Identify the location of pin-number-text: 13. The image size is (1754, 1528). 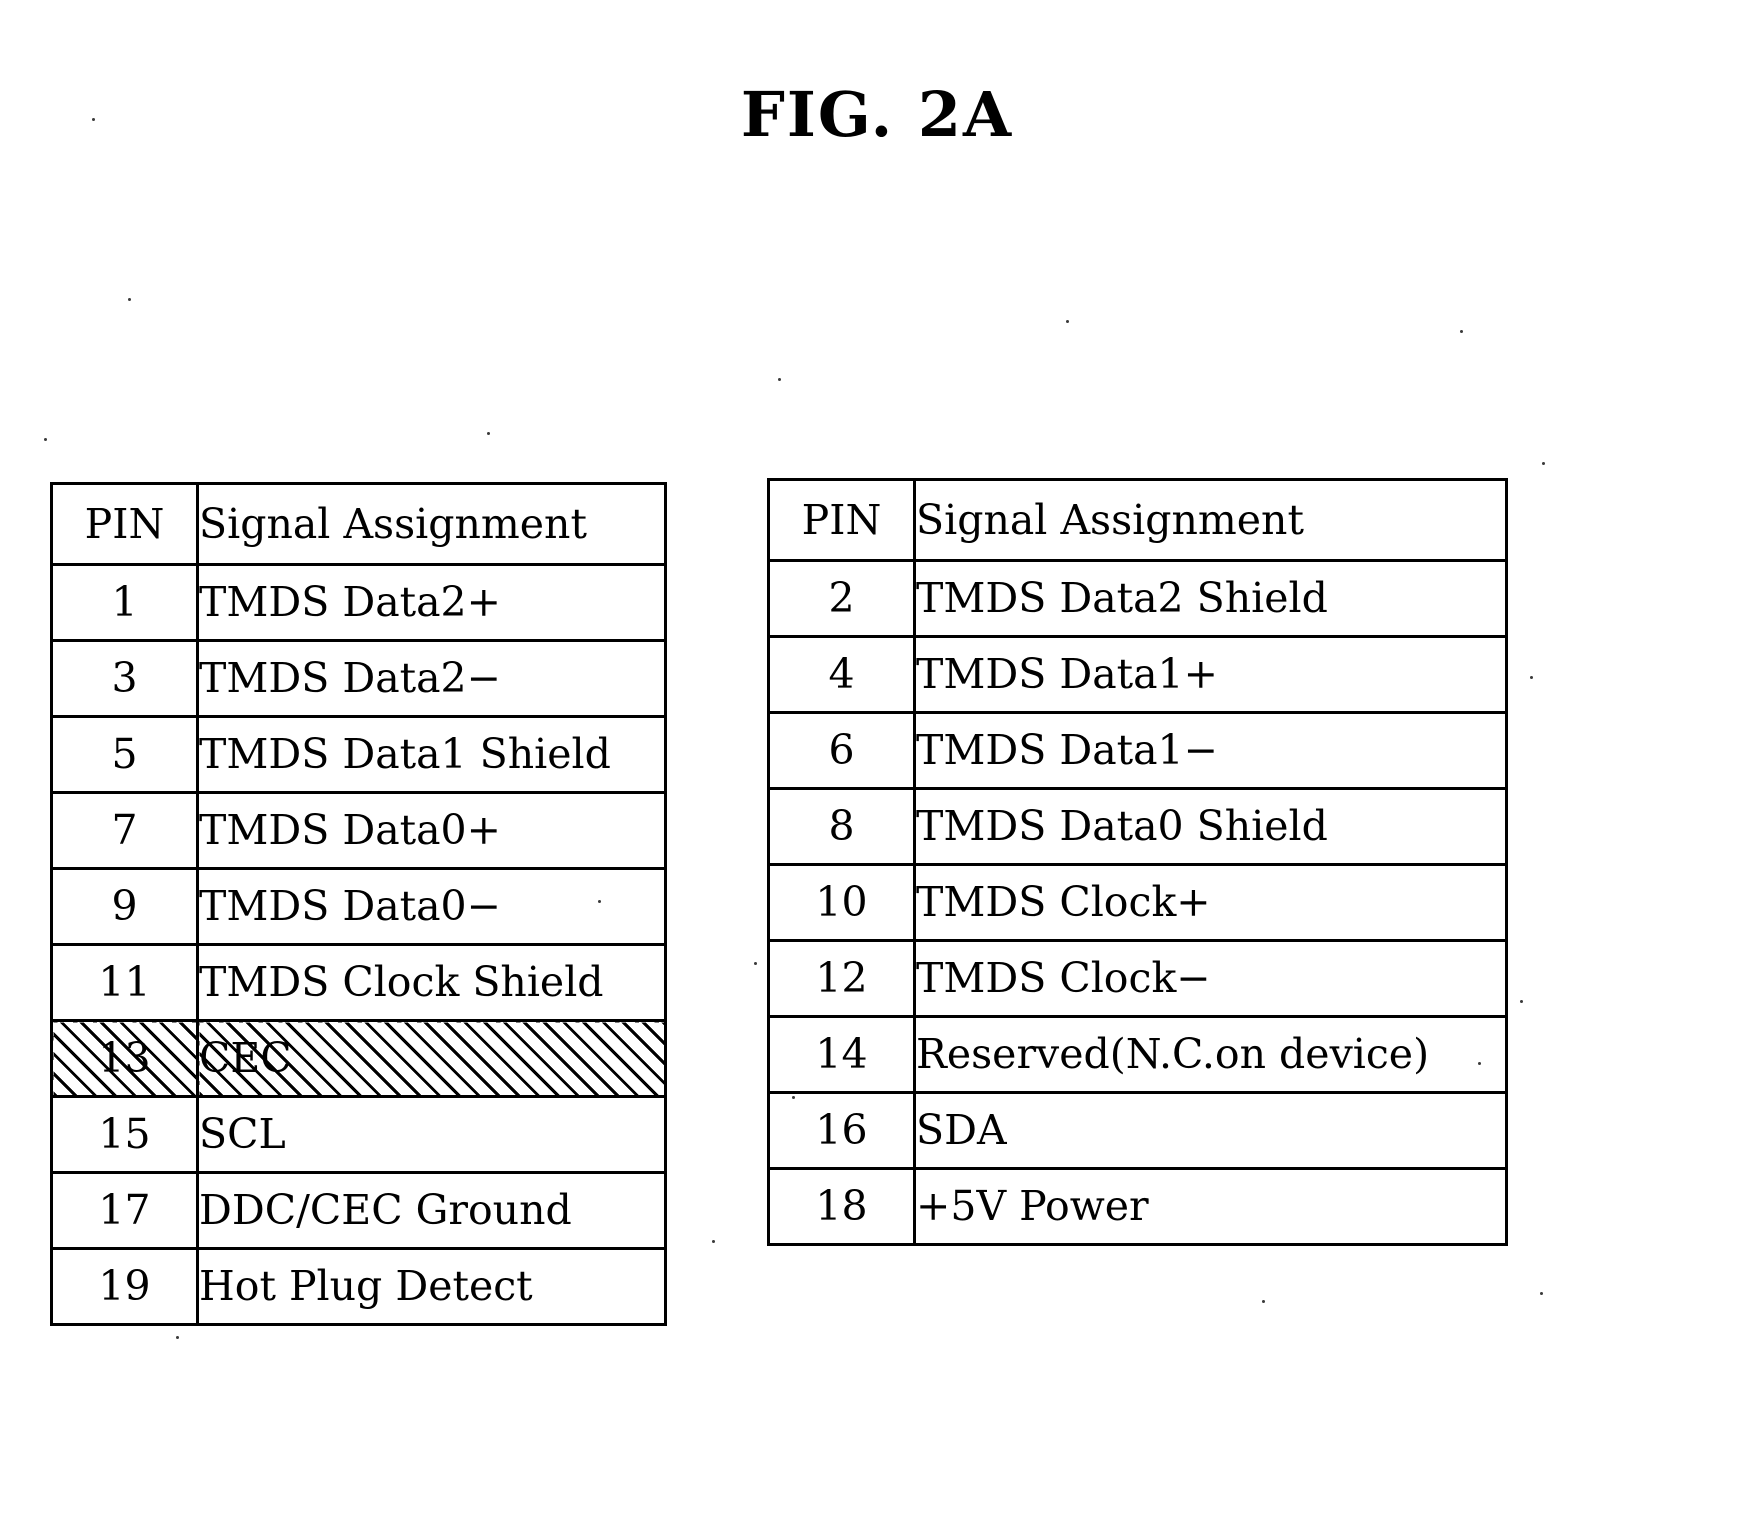
(124, 1058).